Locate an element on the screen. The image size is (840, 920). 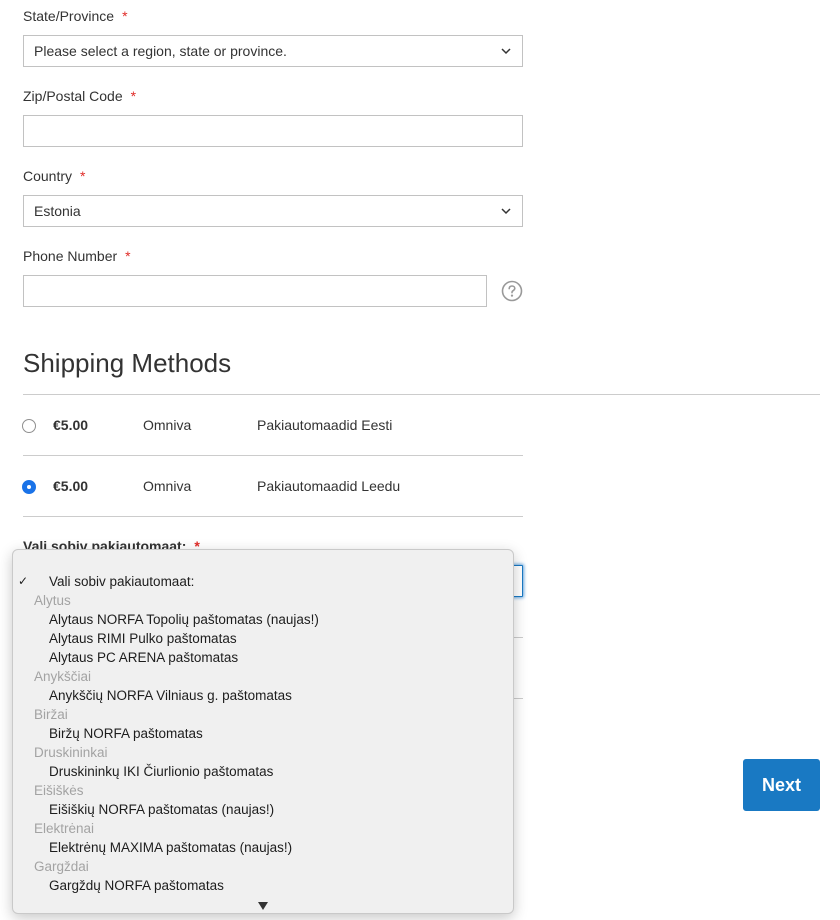
state-label-text: State/Province is located at coordinates (69, 16).